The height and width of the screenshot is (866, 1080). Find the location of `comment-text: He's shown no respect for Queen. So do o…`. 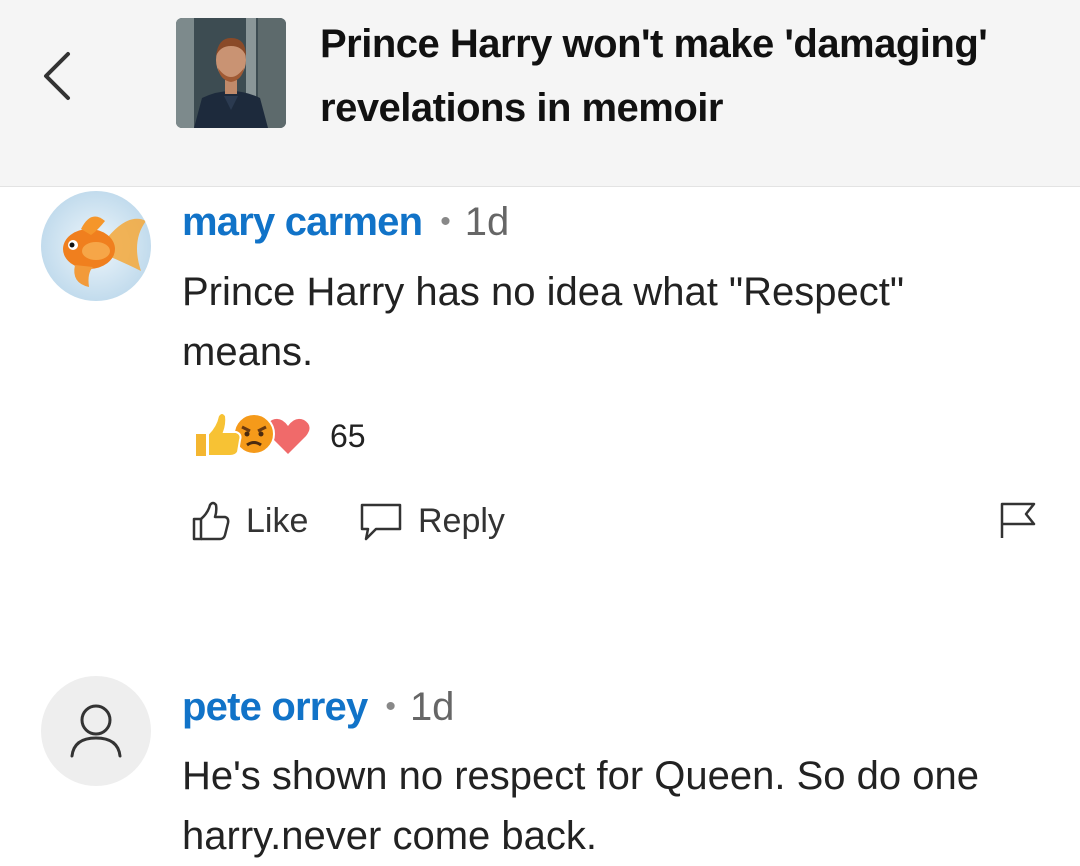

comment-text: He's shown no respect for Queen. So do o… is located at coordinates (581, 806).